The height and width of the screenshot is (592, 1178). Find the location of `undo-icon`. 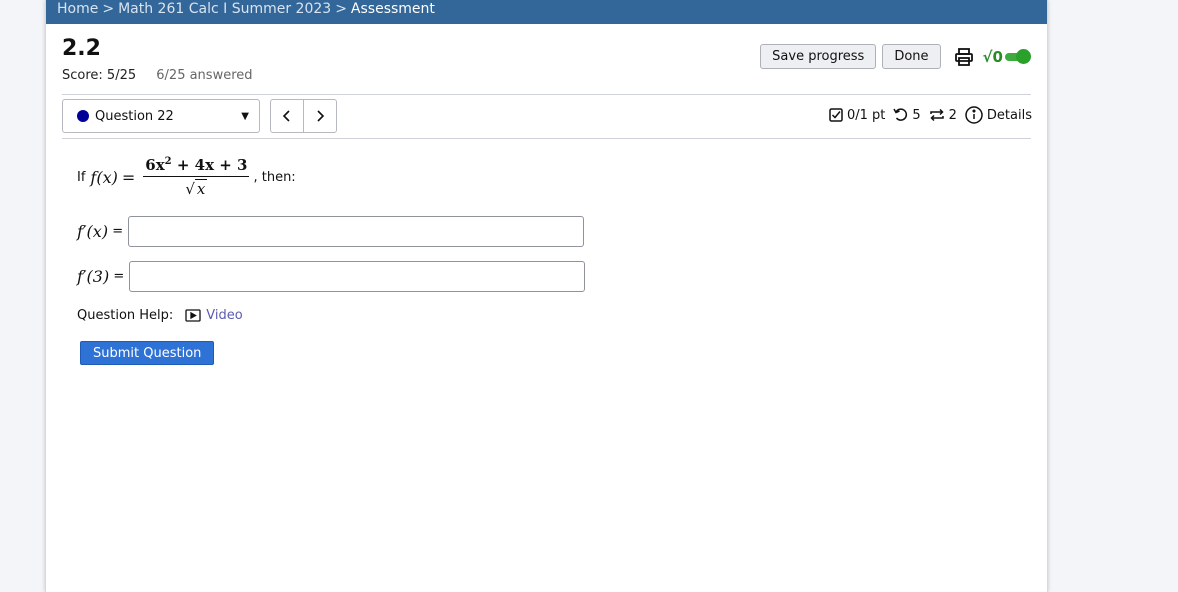

undo-icon is located at coordinates (900, 114).